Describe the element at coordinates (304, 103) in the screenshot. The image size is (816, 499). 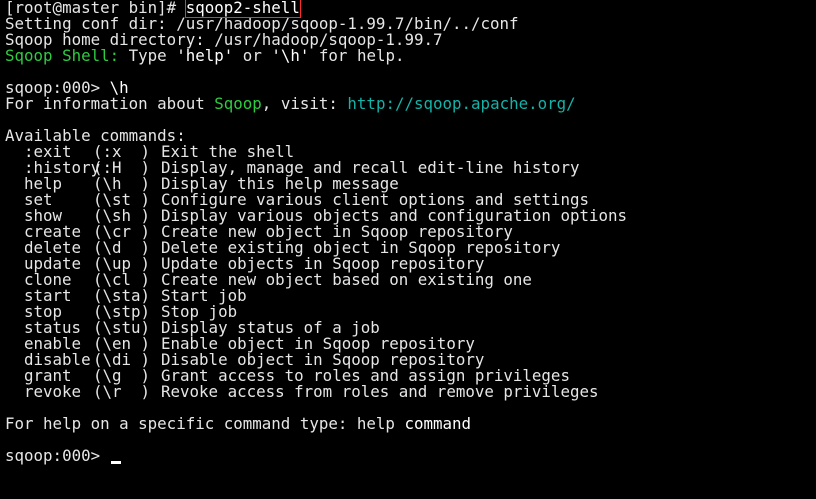
I see `info-mid: , visit:` at that location.